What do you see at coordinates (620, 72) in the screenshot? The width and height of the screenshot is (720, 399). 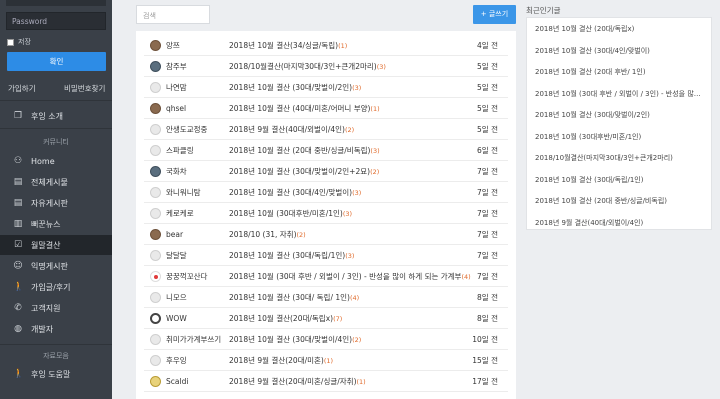 I see `recent-popular-item: 2018년 10월 결산 (20대 후반/ 1인)` at bounding box center [620, 72].